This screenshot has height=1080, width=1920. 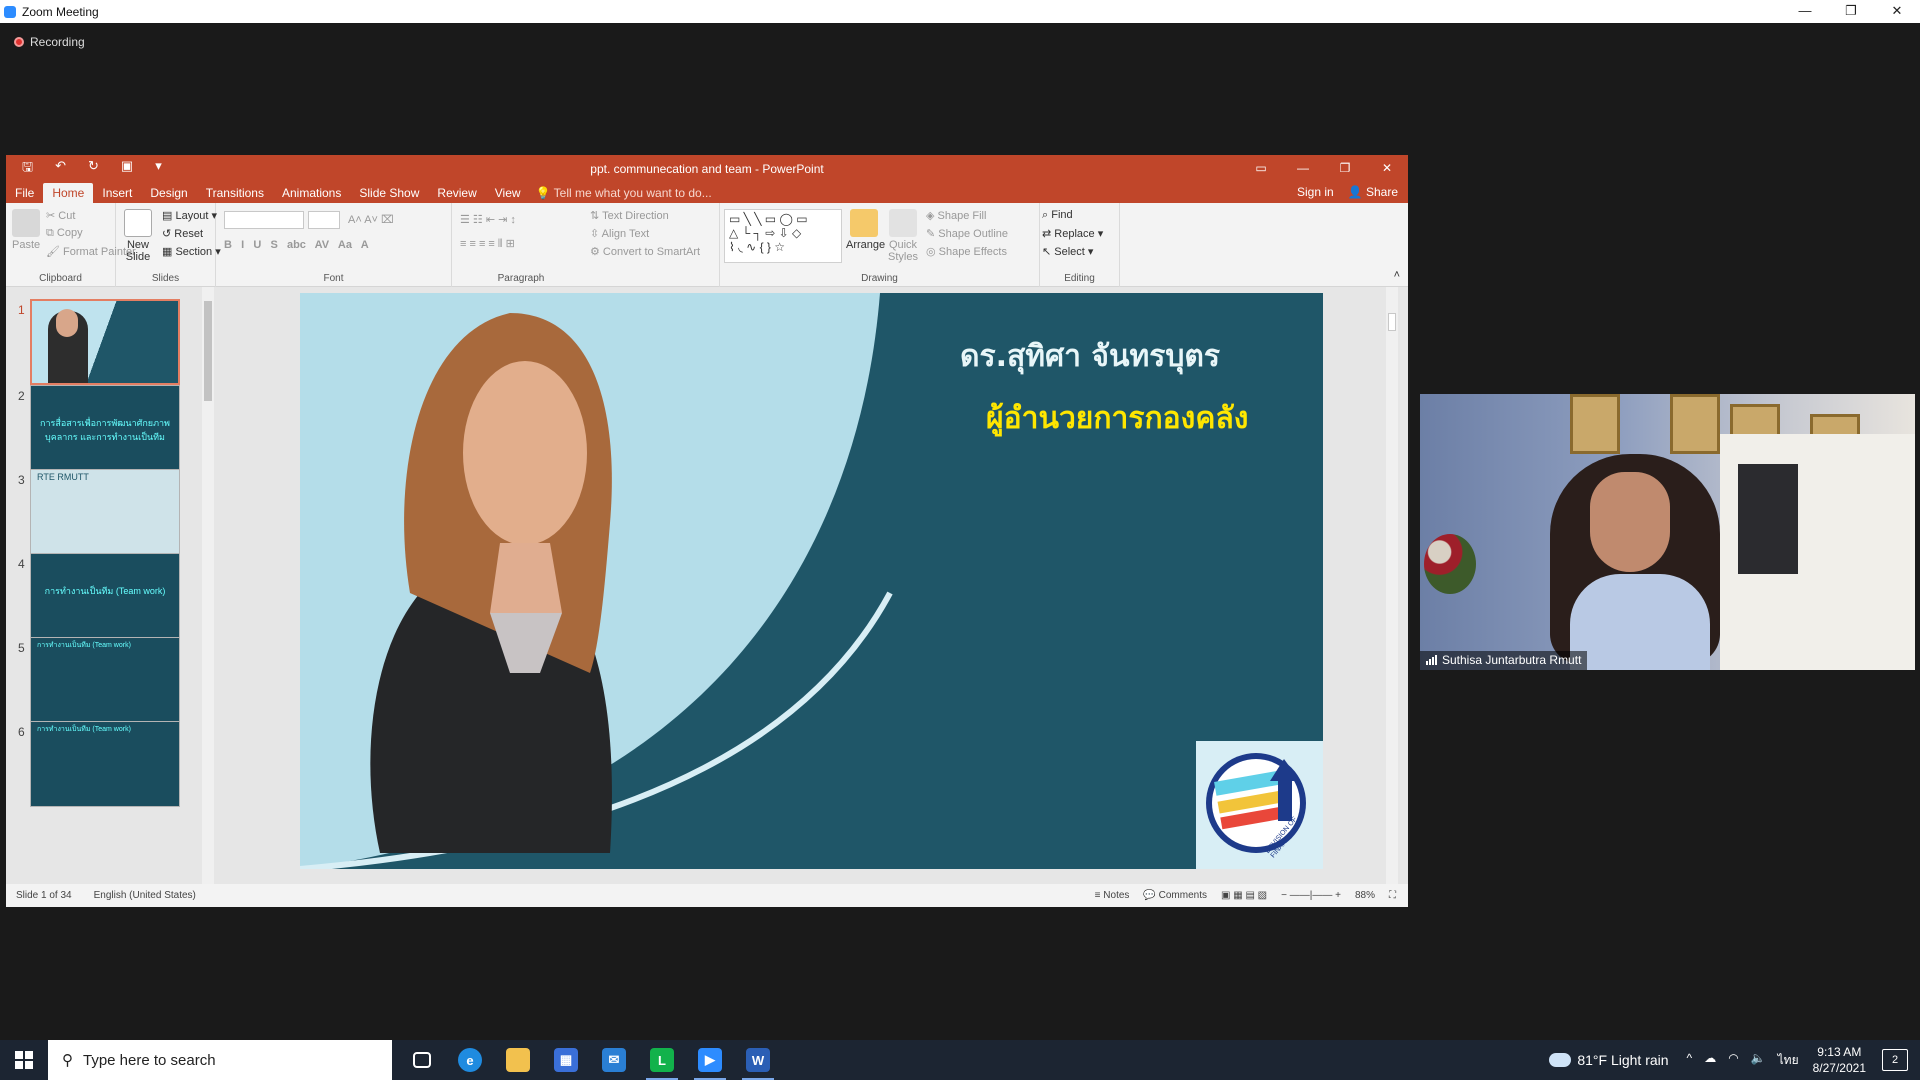 What do you see at coordinates (619, 233) in the screenshot?
I see `align-text-button: ⇳ Align Text` at bounding box center [619, 233].